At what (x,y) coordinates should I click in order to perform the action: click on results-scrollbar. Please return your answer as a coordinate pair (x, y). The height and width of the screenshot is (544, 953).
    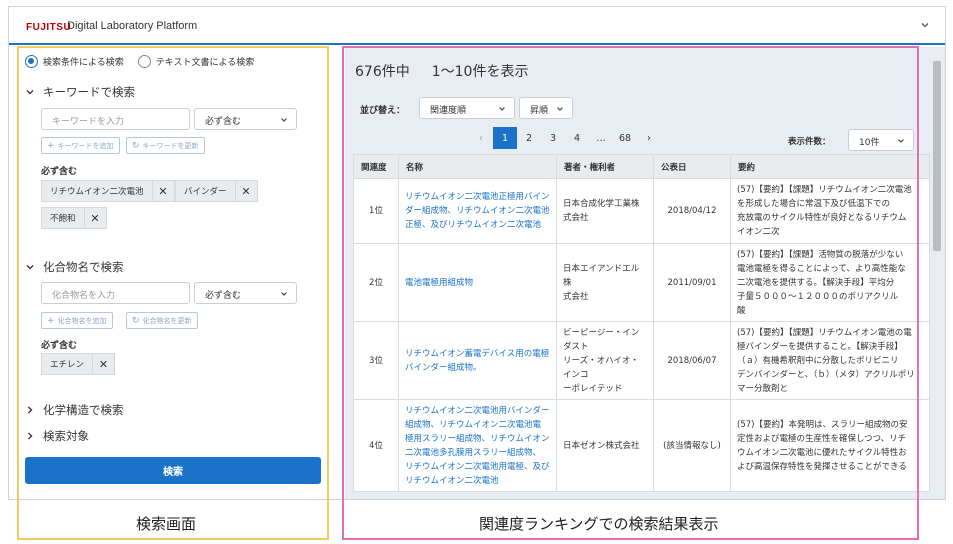
    Looking at the image, I should click on (937, 275).